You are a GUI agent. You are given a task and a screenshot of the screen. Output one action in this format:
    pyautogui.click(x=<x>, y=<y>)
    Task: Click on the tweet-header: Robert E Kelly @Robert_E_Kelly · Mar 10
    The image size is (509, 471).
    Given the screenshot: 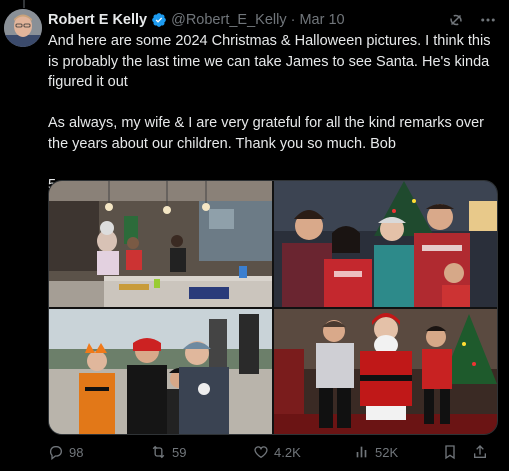 What is the action you would take?
    pyautogui.click(x=196, y=20)
    